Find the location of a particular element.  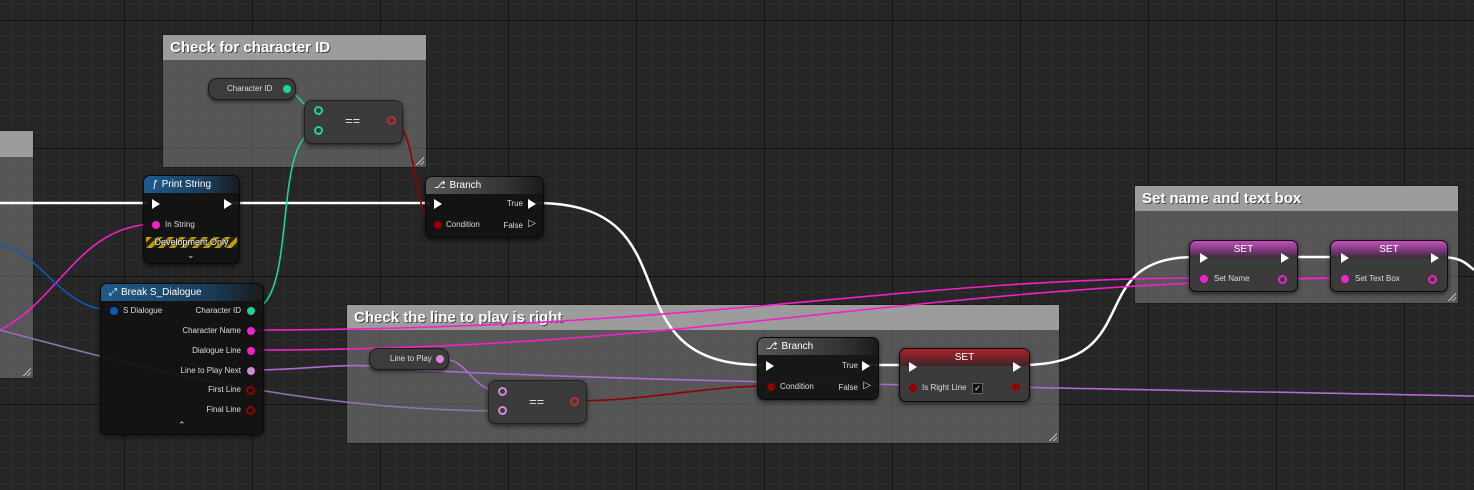

set-name-node: SET Set Name is located at coordinates (1243, 266).